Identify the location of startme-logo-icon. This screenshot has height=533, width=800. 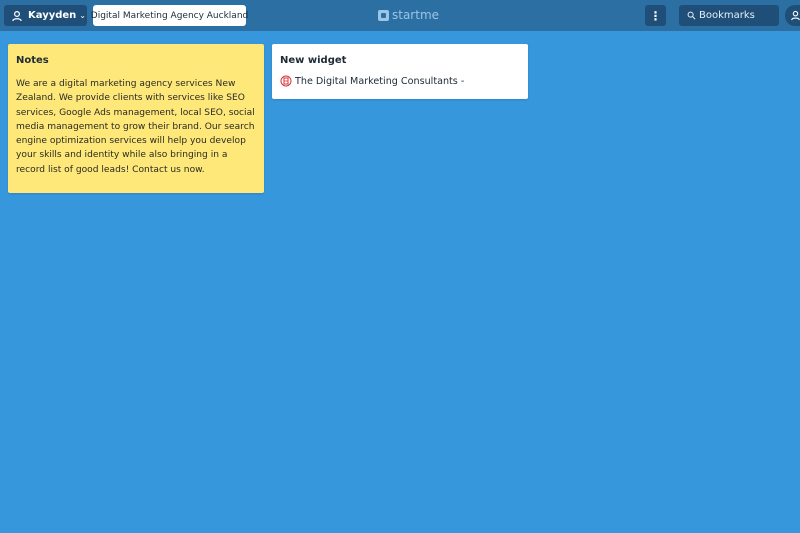
(383, 15).